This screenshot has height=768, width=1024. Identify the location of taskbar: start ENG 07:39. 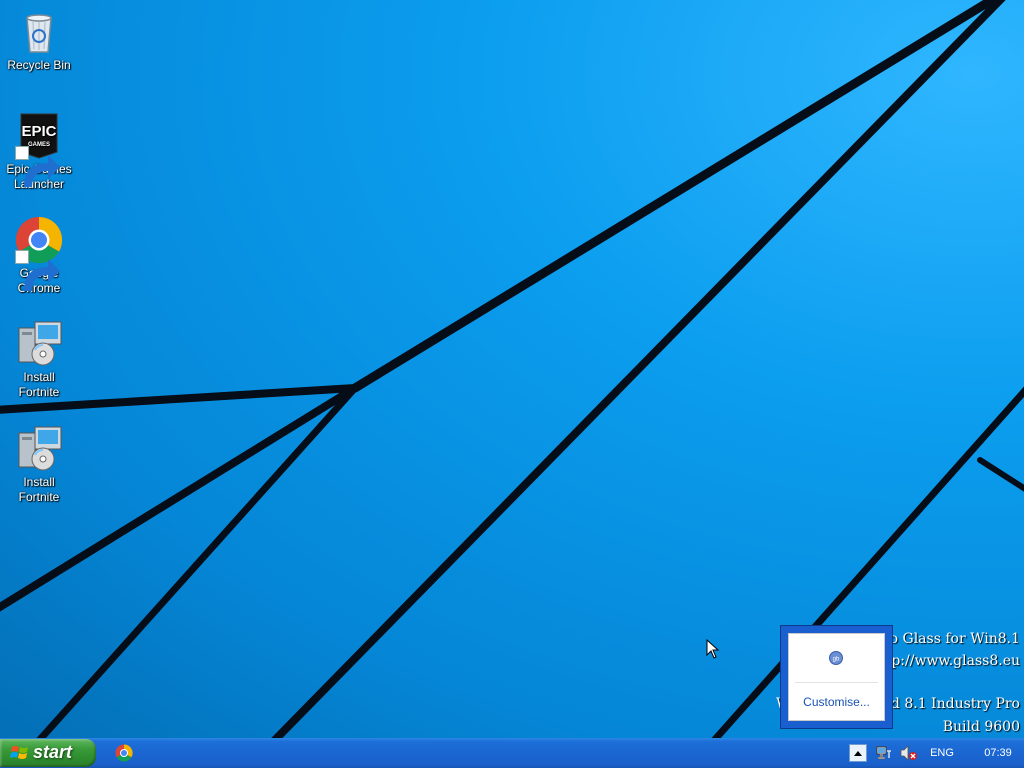
(512, 753).